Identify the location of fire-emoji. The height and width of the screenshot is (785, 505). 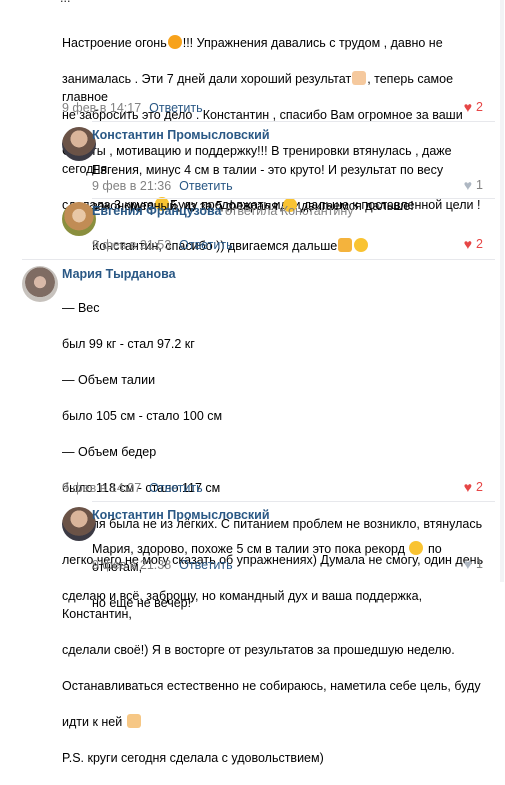
(174, 42).